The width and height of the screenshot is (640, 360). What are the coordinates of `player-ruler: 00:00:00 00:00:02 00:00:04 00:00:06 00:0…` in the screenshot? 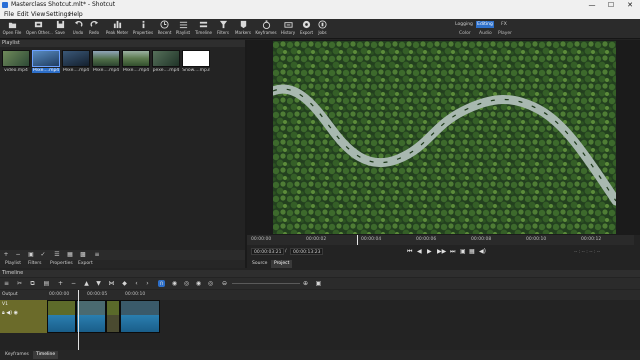 It's located at (440, 240).